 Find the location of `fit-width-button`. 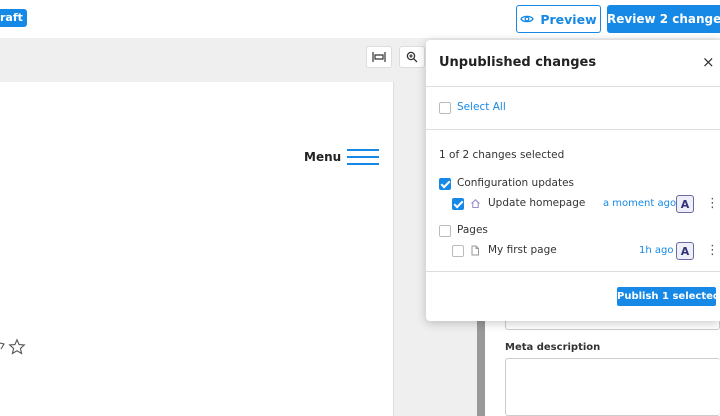

fit-width-button is located at coordinates (379, 57).